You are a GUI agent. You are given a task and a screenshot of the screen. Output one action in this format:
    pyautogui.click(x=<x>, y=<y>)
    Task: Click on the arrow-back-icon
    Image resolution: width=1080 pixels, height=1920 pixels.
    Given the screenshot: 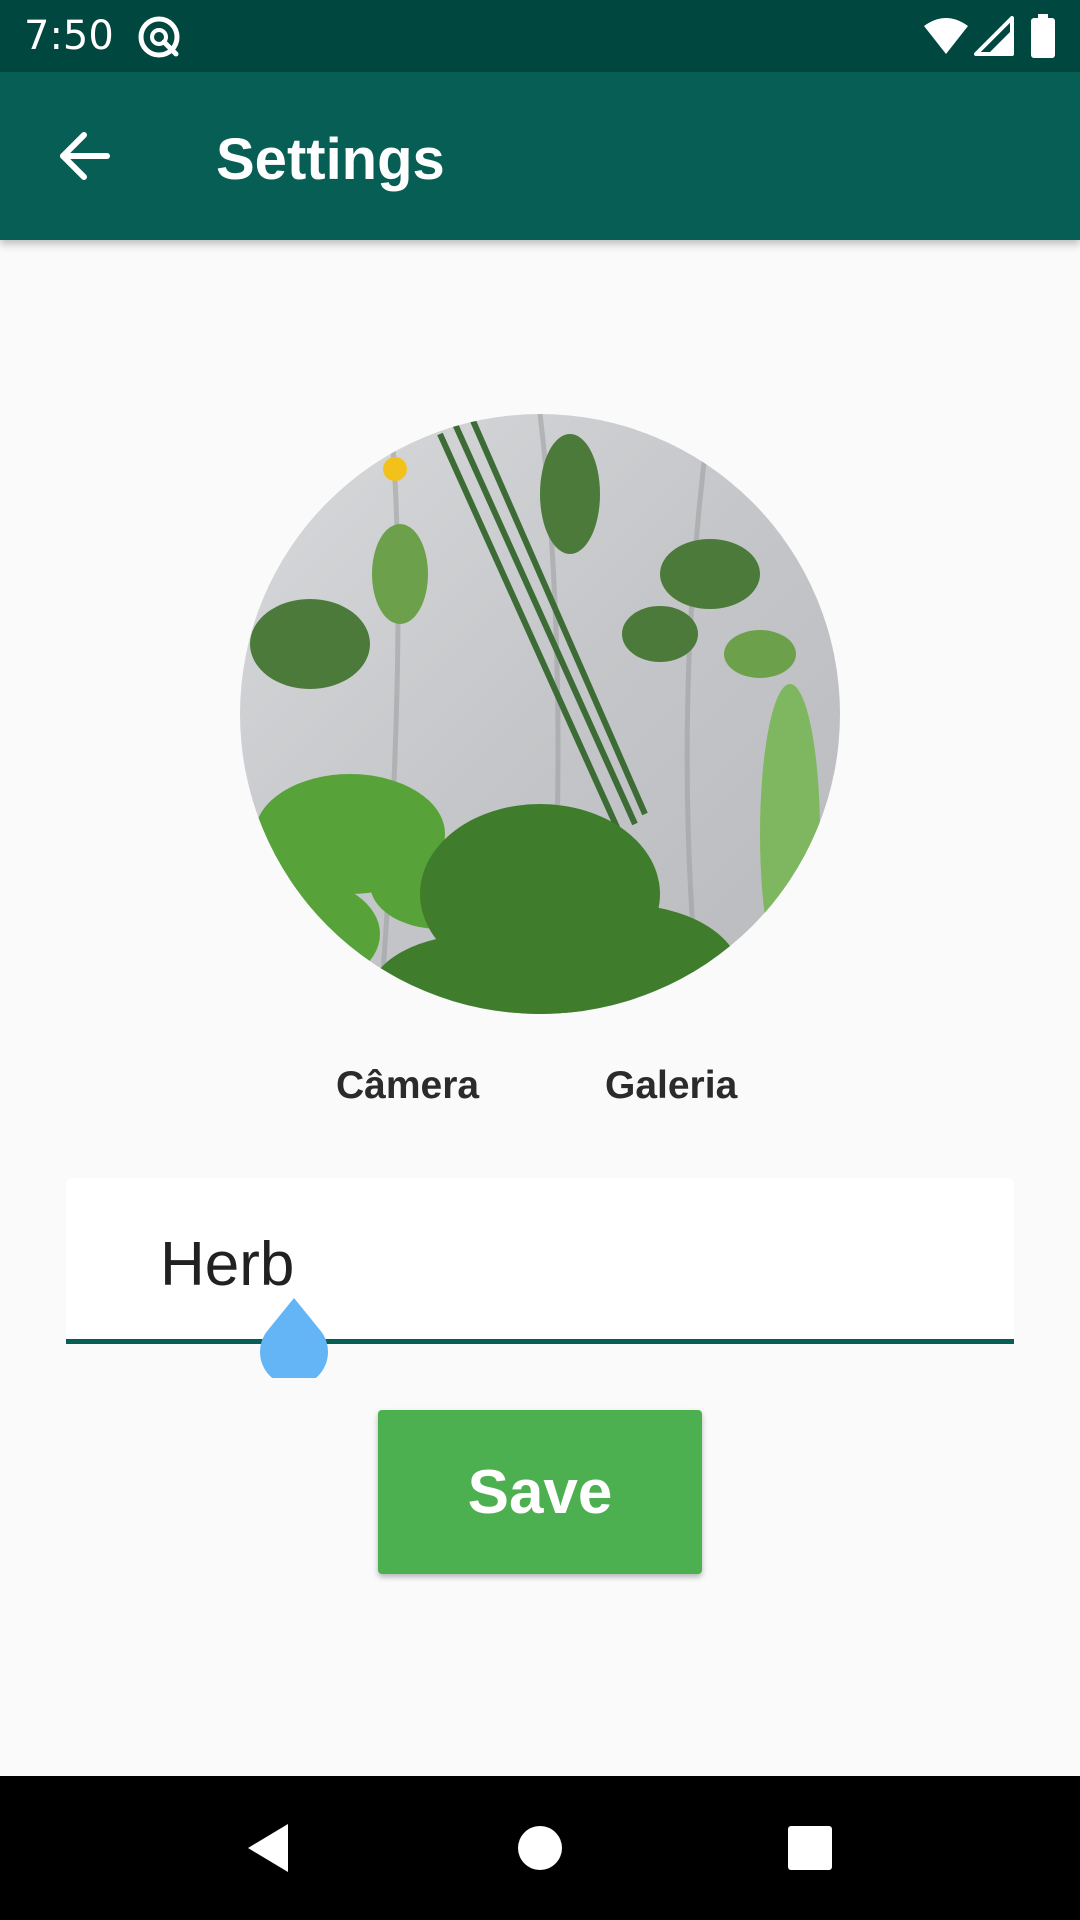 What is the action you would take?
    pyautogui.click(x=85, y=156)
    